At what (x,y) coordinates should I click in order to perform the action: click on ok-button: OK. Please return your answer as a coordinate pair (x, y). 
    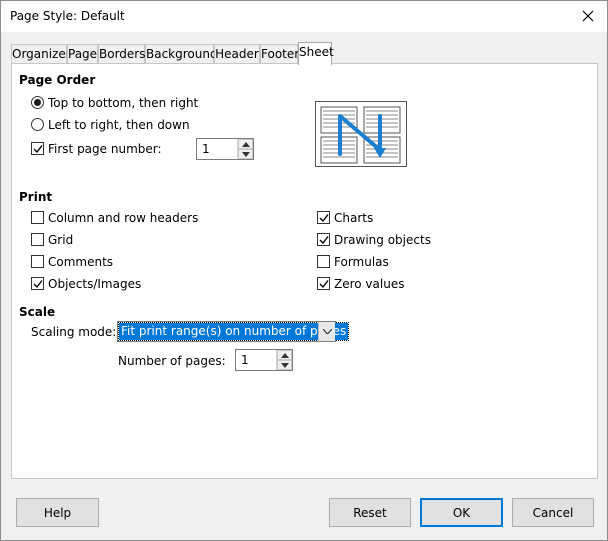
    Looking at the image, I should click on (461, 512).